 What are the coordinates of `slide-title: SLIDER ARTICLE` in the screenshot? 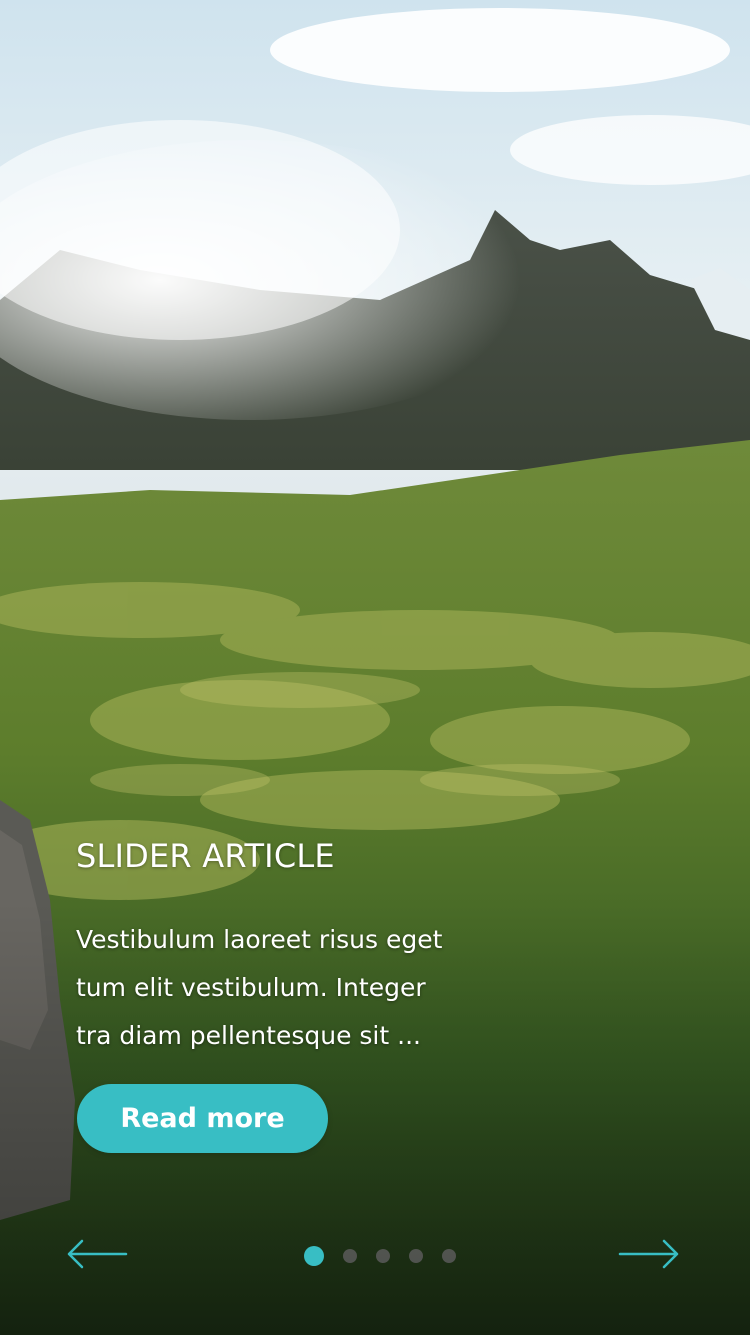 It's located at (205, 856).